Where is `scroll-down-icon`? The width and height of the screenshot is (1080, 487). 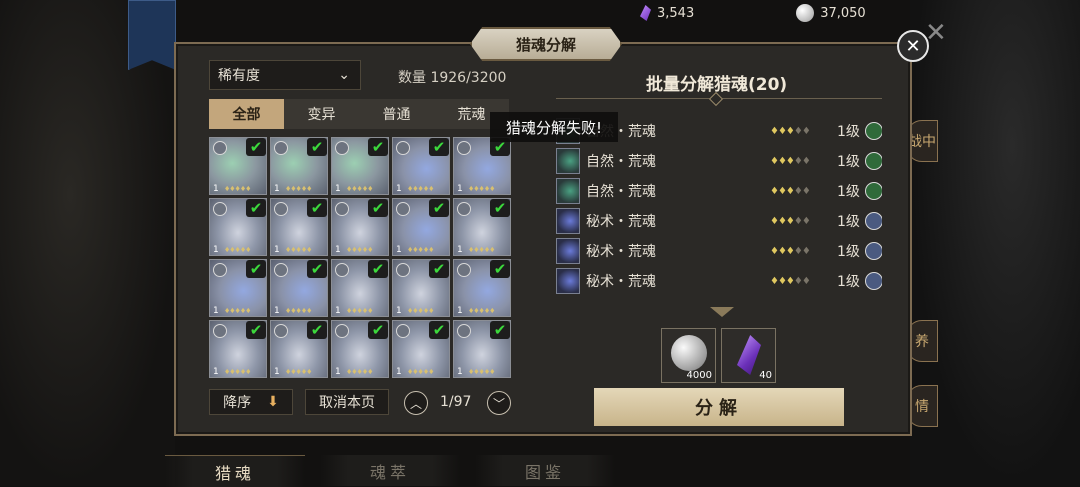
scroll-down-icon is located at coordinates (722, 312).